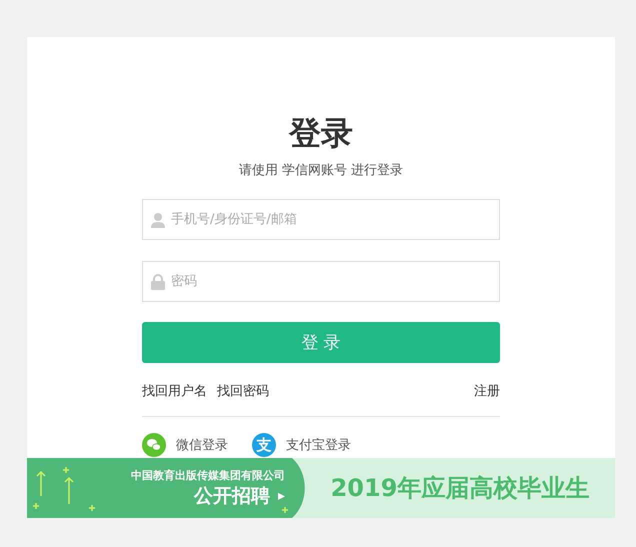 The height and width of the screenshot is (547, 636). I want to click on password-field: 密码, so click(321, 281).